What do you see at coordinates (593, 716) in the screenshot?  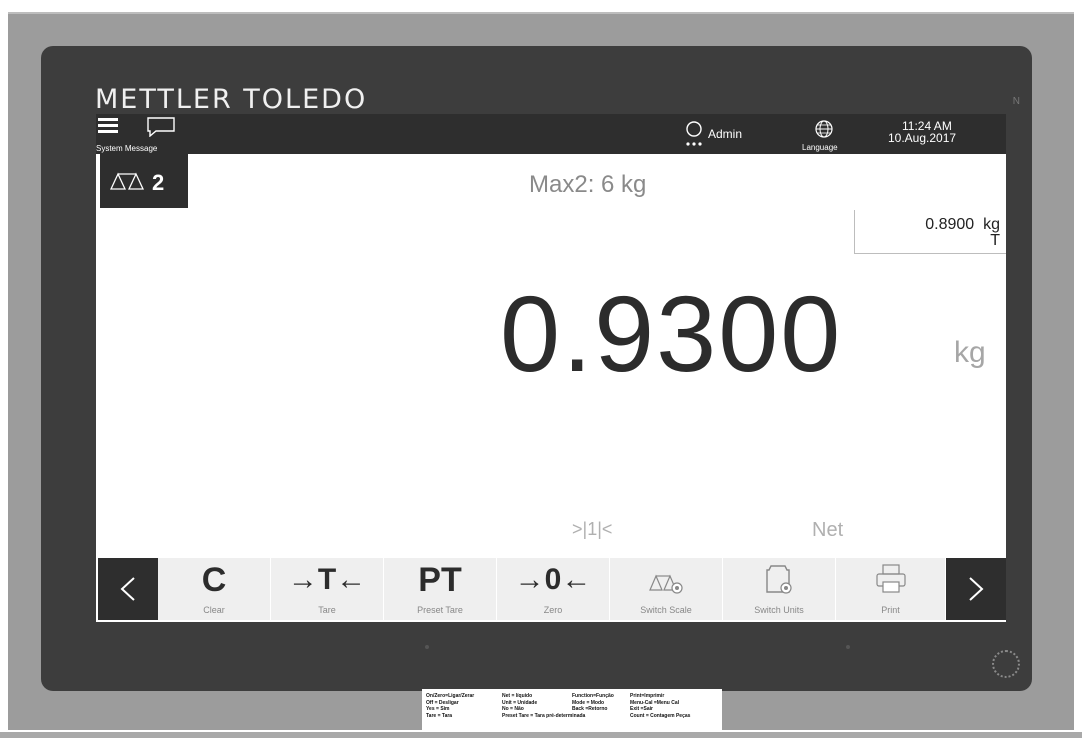 I see `legend-entry` at bounding box center [593, 716].